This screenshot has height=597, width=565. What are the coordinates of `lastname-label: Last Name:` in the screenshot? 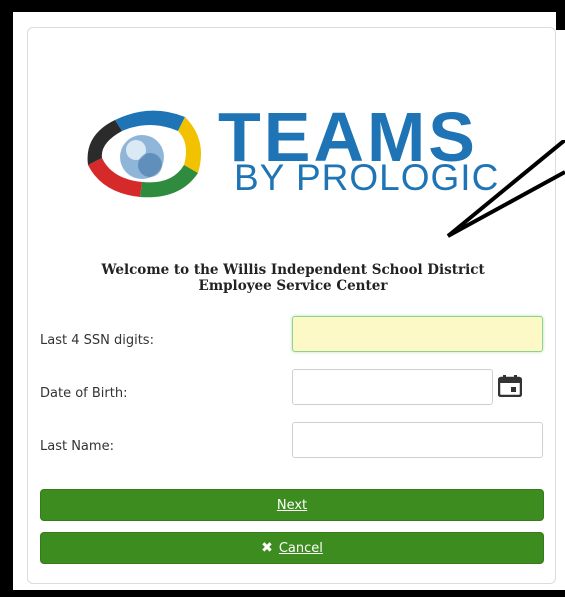 It's located at (77, 446).